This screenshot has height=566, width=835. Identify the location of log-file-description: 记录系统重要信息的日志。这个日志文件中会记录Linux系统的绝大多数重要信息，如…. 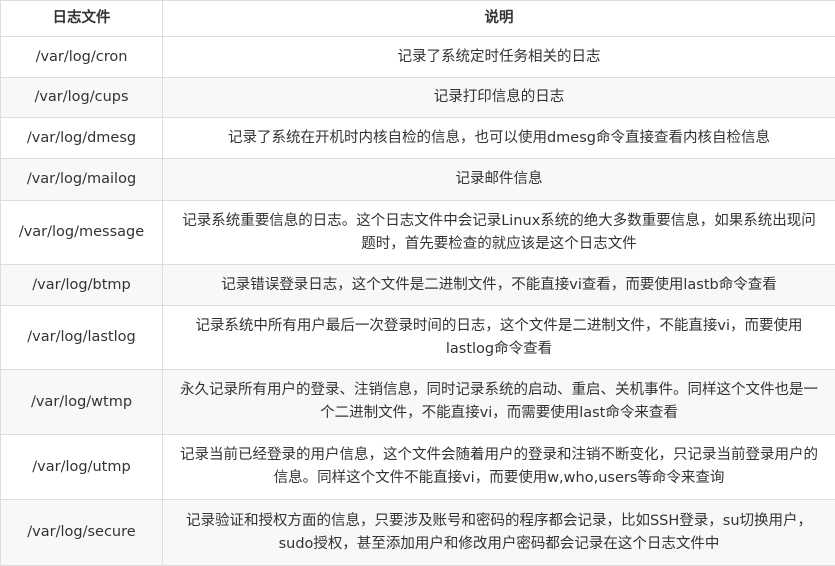
(499, 233).